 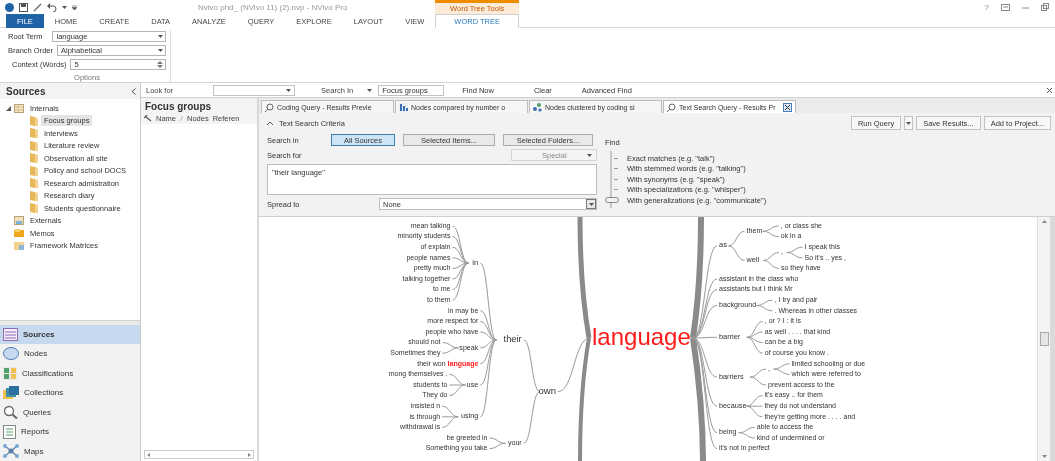 I want to click on horizontal-scrollbar, so click(x=199, y=454).